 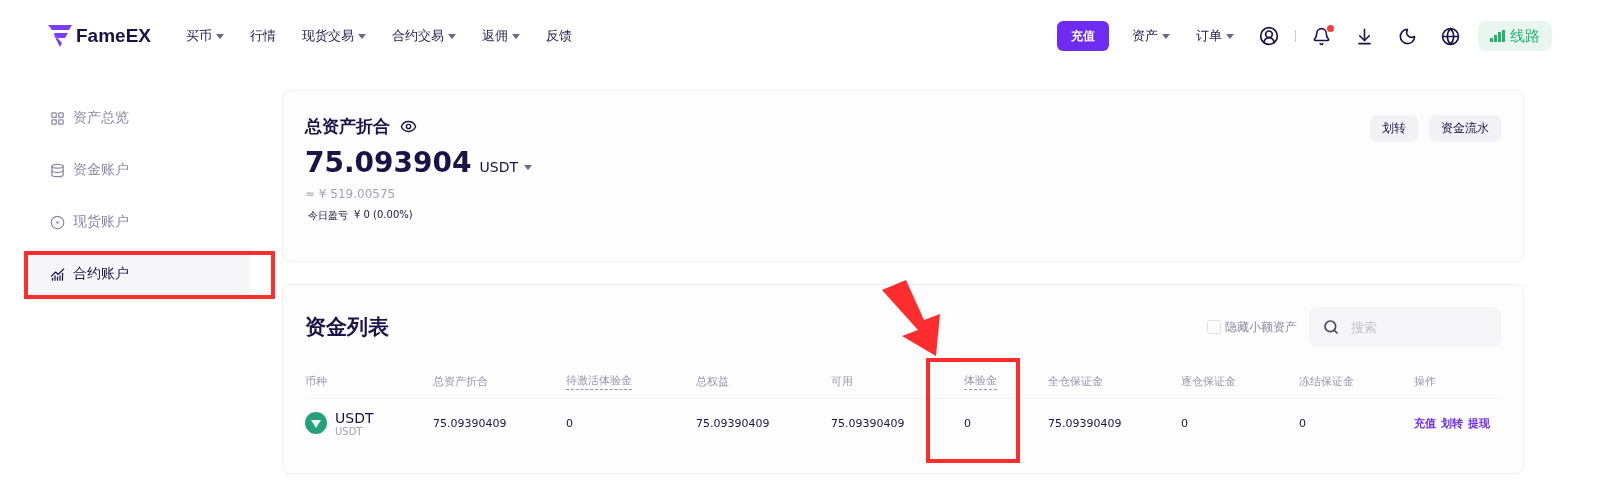 I want to click on action-button: 划转, so click(x=1394, y=128).